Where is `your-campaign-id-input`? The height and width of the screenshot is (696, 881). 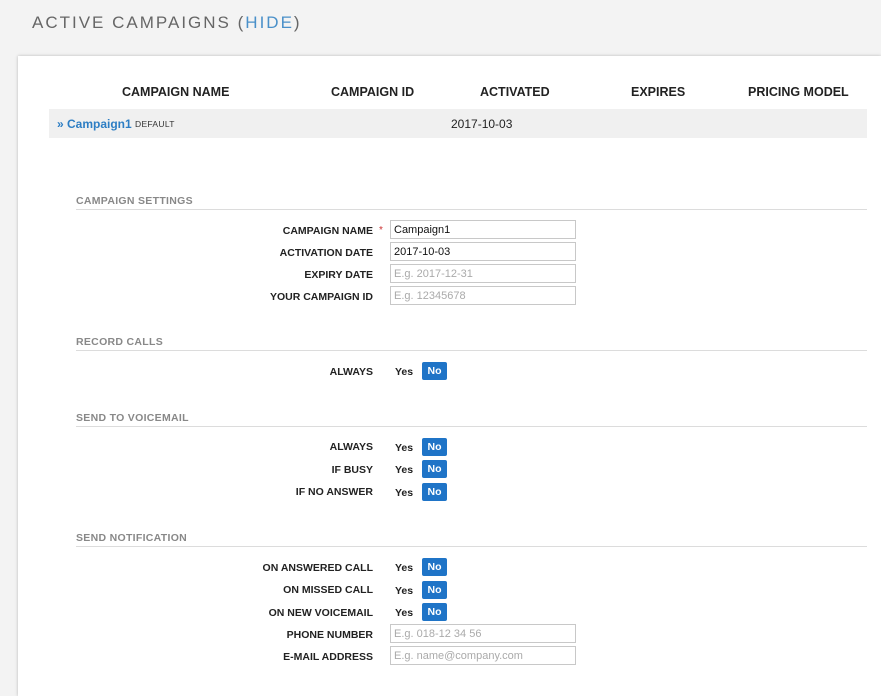
your-campaign-id-input is located at coordinates (483, 295).